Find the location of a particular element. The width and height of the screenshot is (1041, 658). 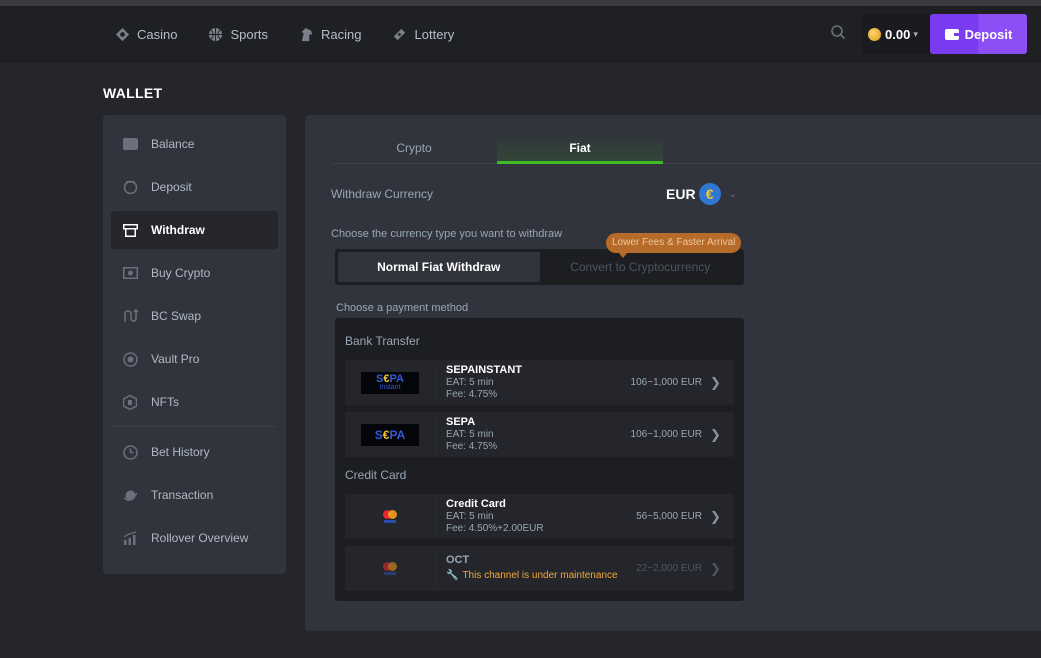

buy-crypto-icon is located at coordinates (130, 273).